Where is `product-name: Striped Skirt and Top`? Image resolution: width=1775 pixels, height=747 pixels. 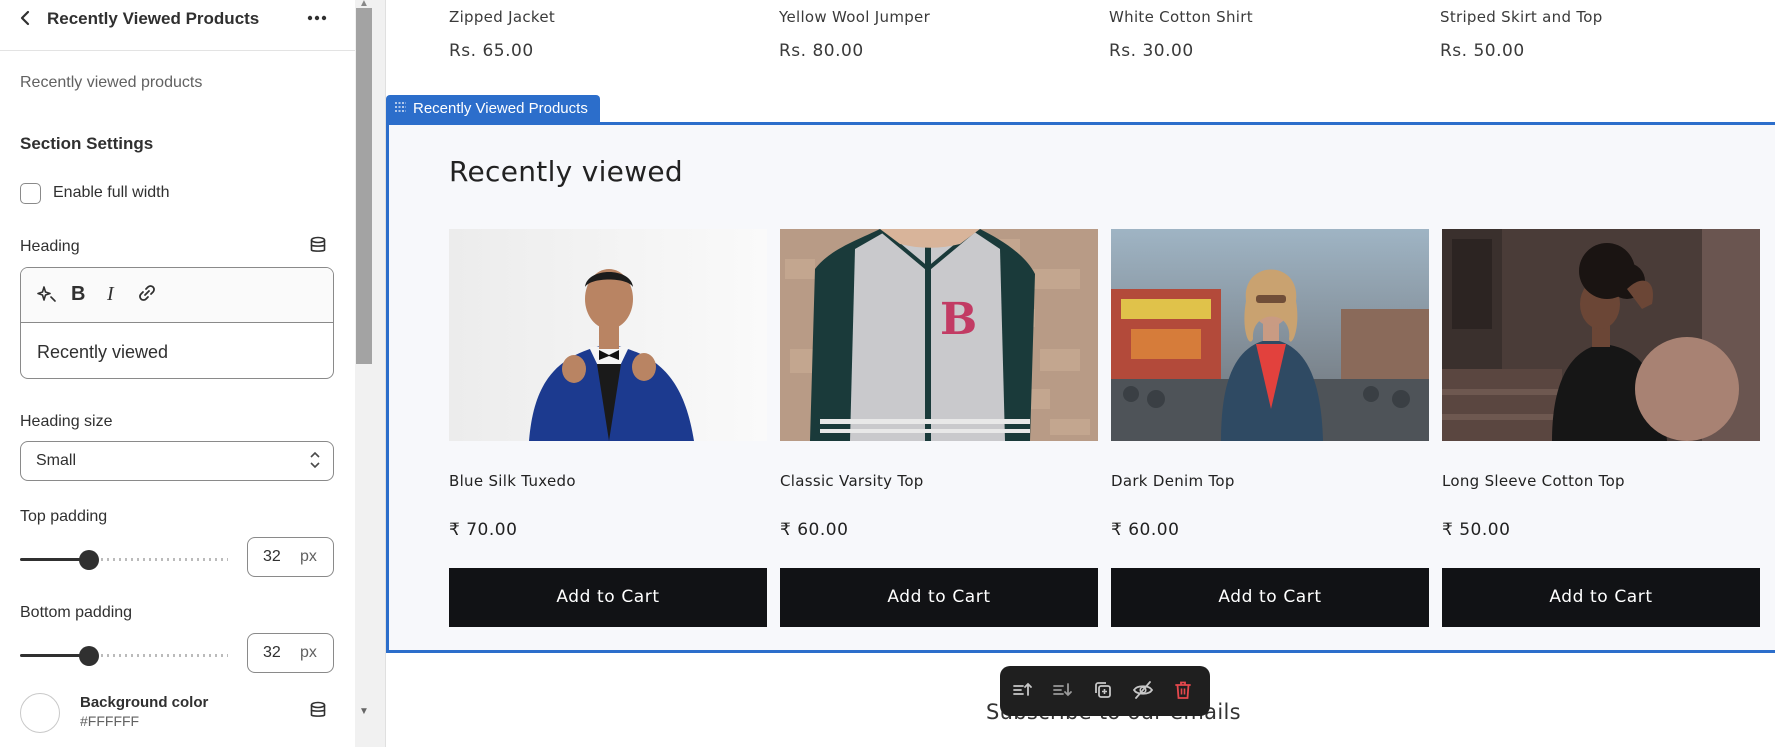
product-name: Striped Skirt and Top is located at coordinates (1521, 17).